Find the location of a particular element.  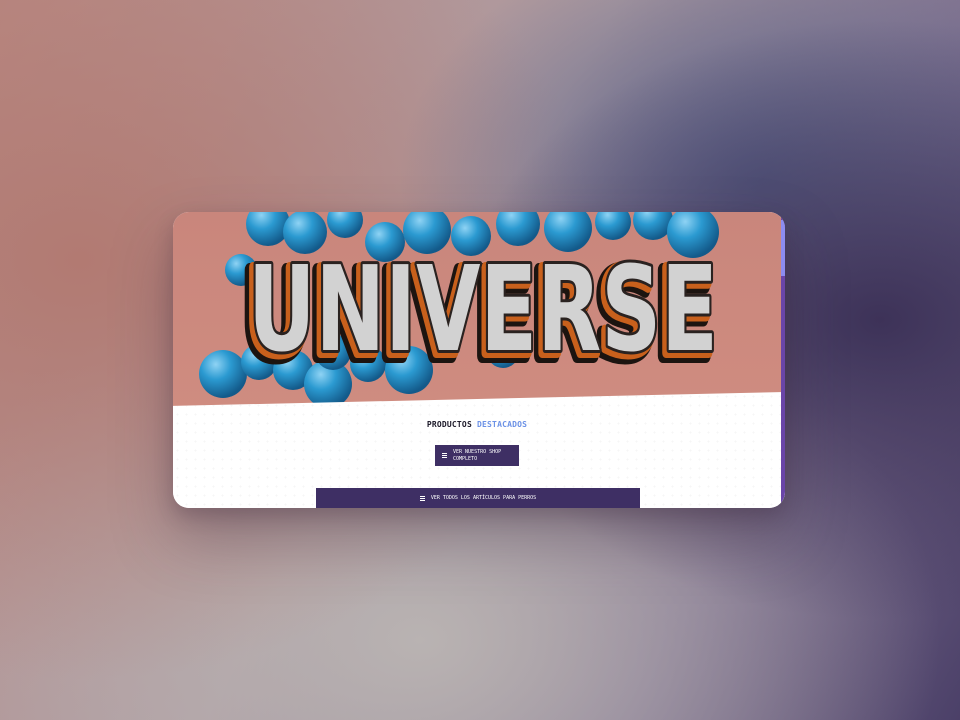

scrollbar-thumb is located at coordinates (783, 248).